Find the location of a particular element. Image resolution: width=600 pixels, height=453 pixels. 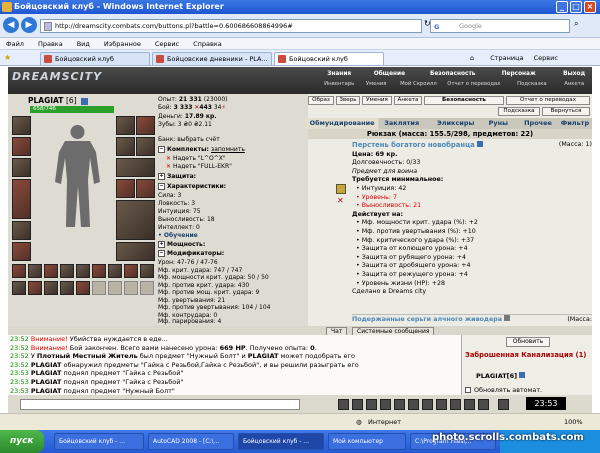

room-user: PLAGIAT[6] is located at coordinates (501, 376).